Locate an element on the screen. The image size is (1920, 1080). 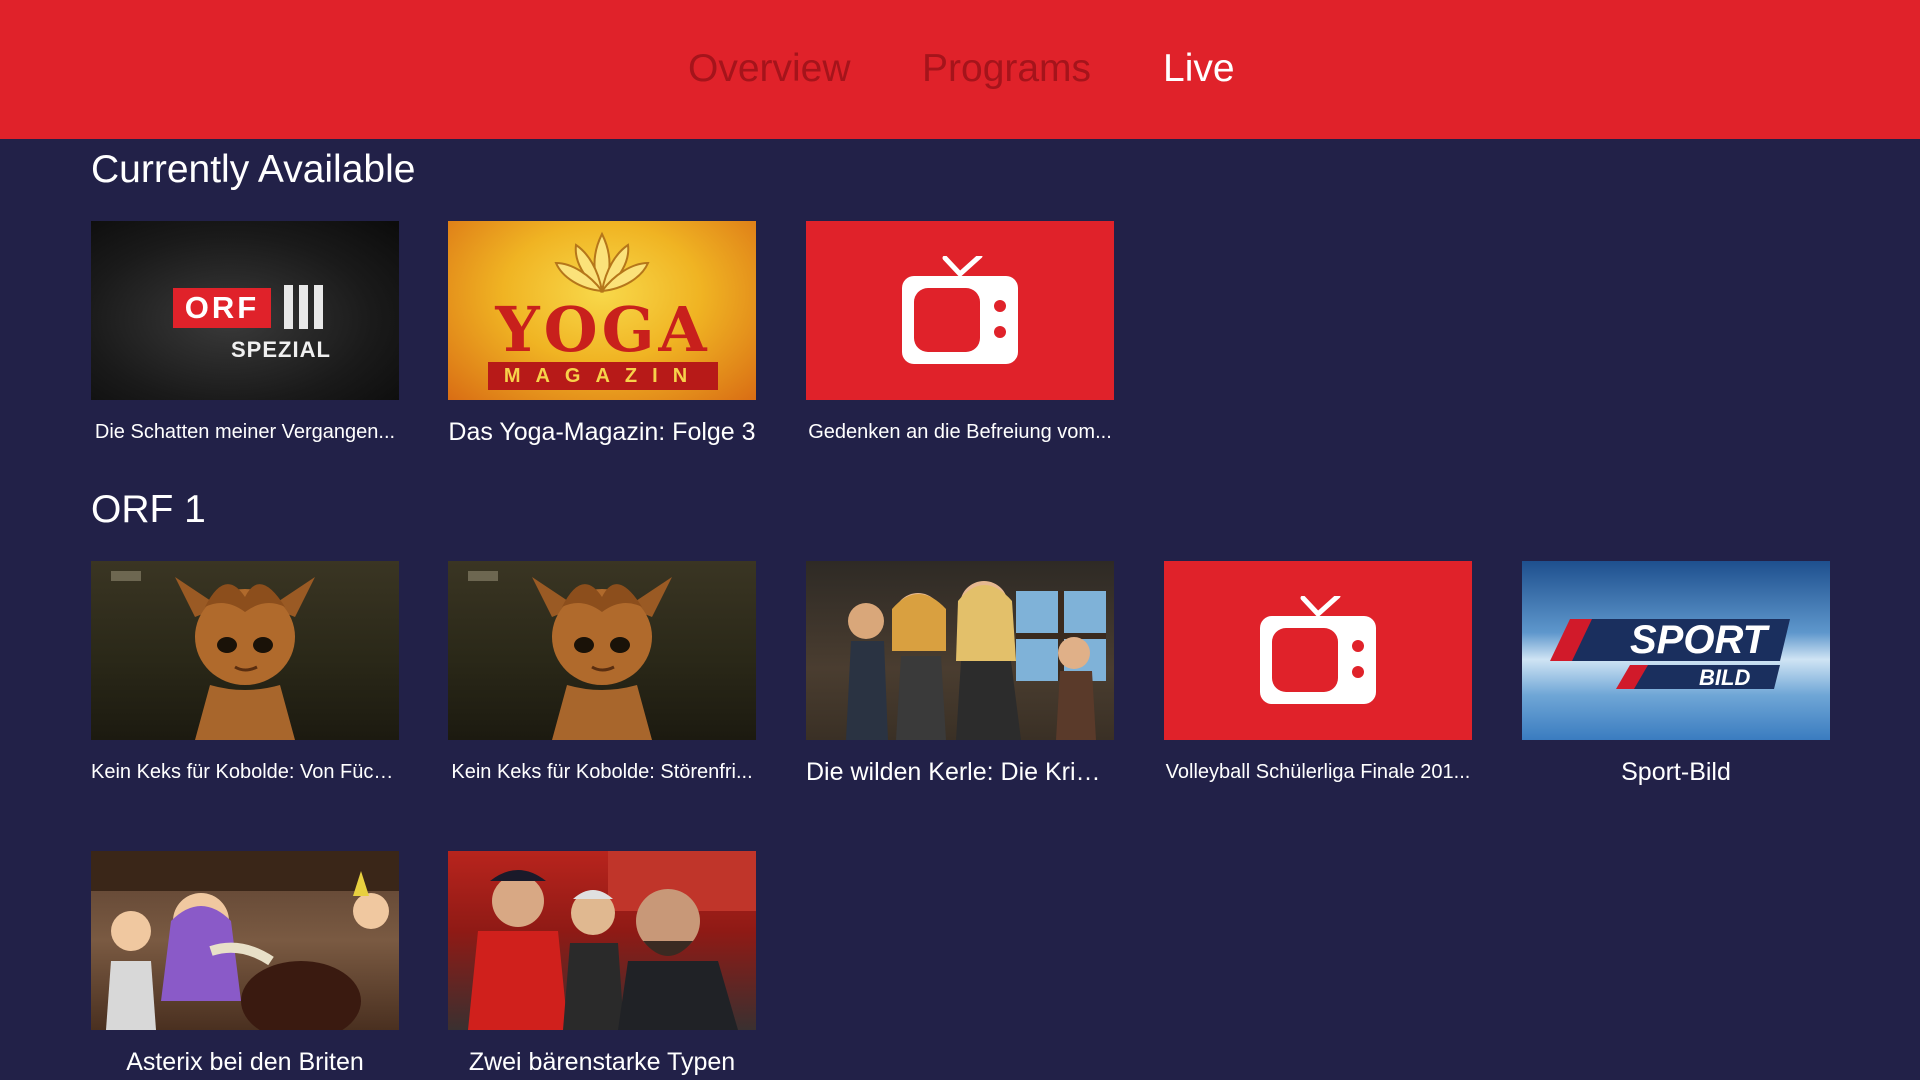
program-caption: Die wilden Kerle: Die Kriegerin is located at coordinates (960, 772).